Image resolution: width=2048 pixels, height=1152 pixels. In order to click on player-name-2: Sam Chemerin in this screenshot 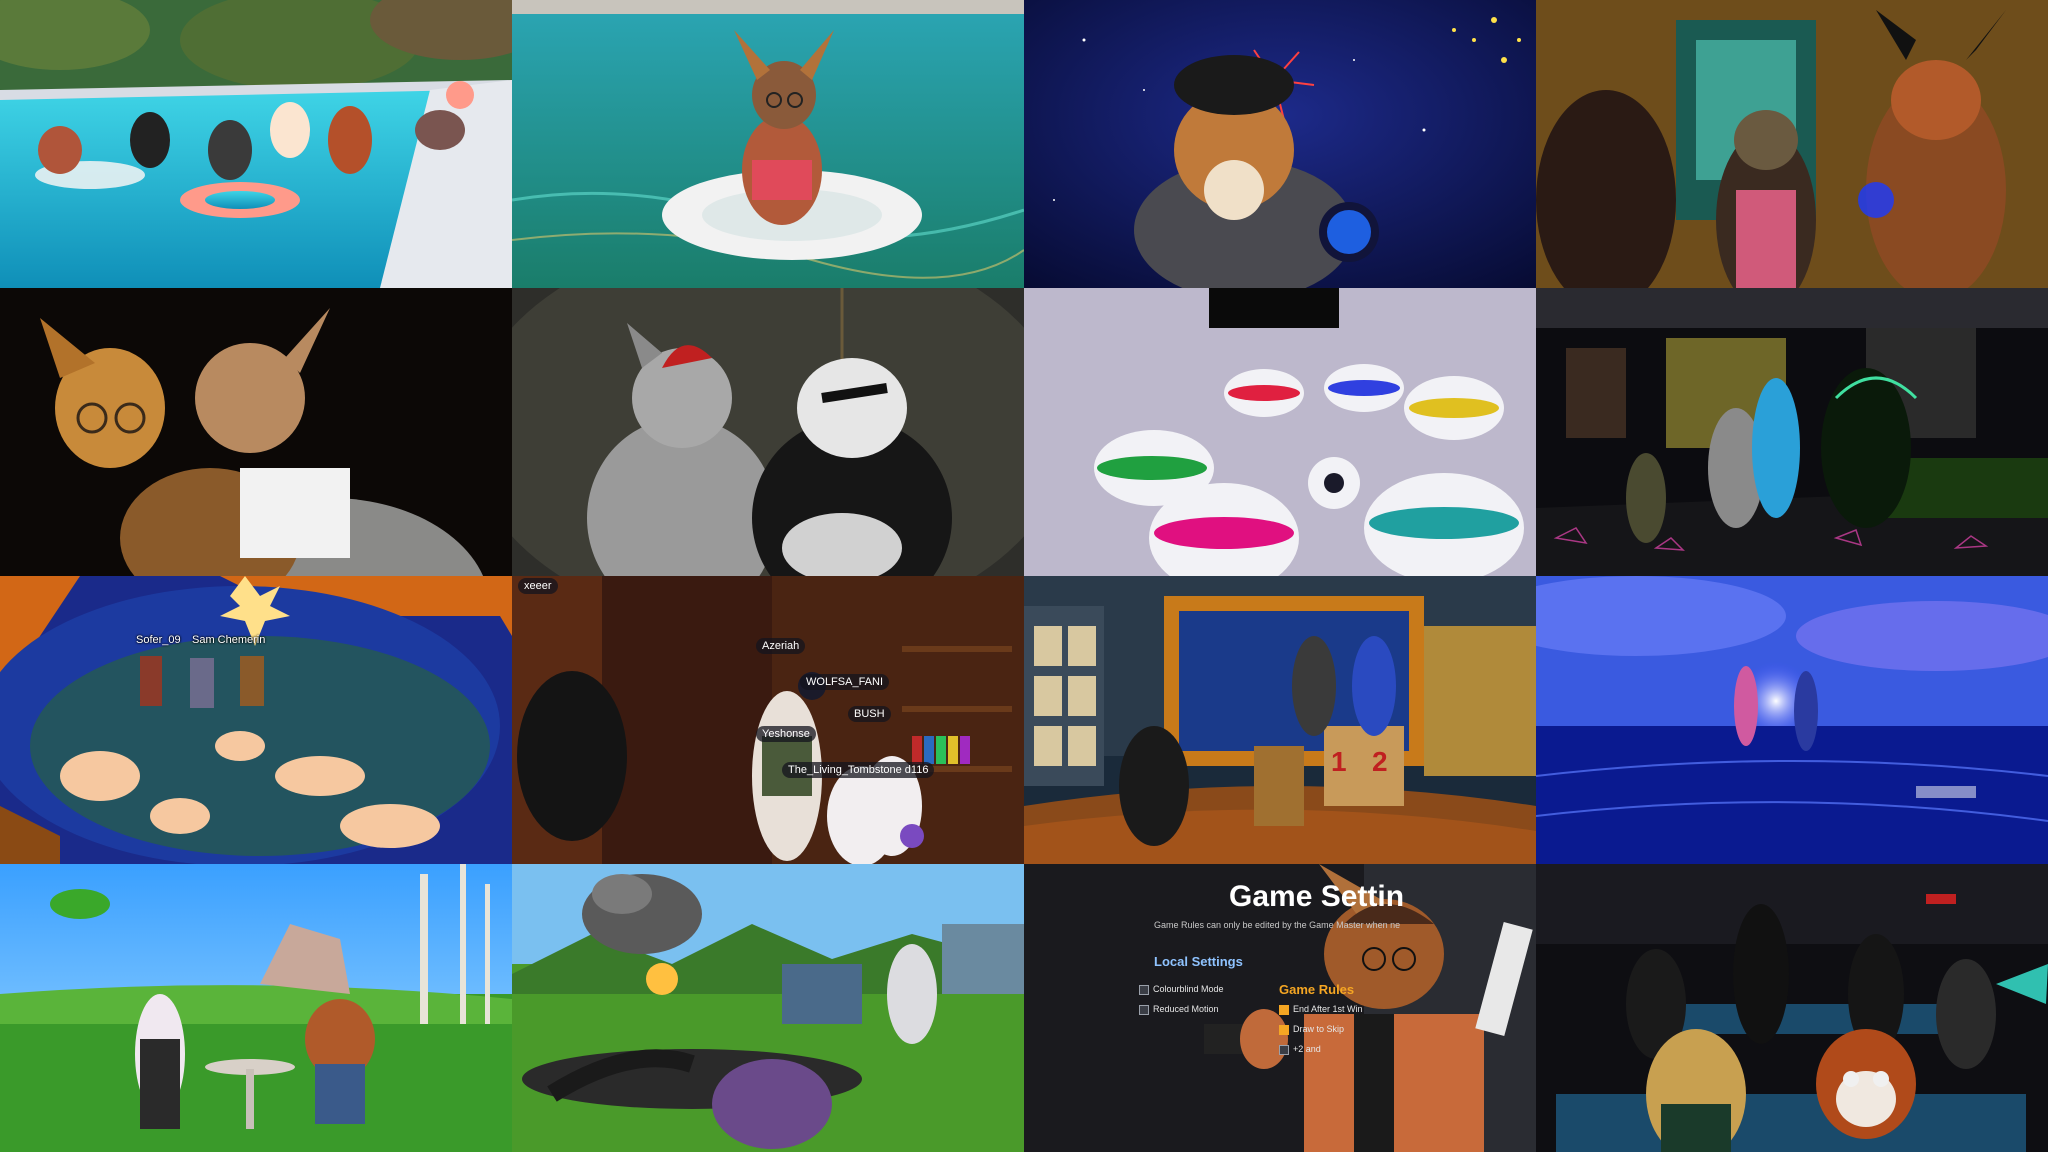, I will do `click(229, 640)`.